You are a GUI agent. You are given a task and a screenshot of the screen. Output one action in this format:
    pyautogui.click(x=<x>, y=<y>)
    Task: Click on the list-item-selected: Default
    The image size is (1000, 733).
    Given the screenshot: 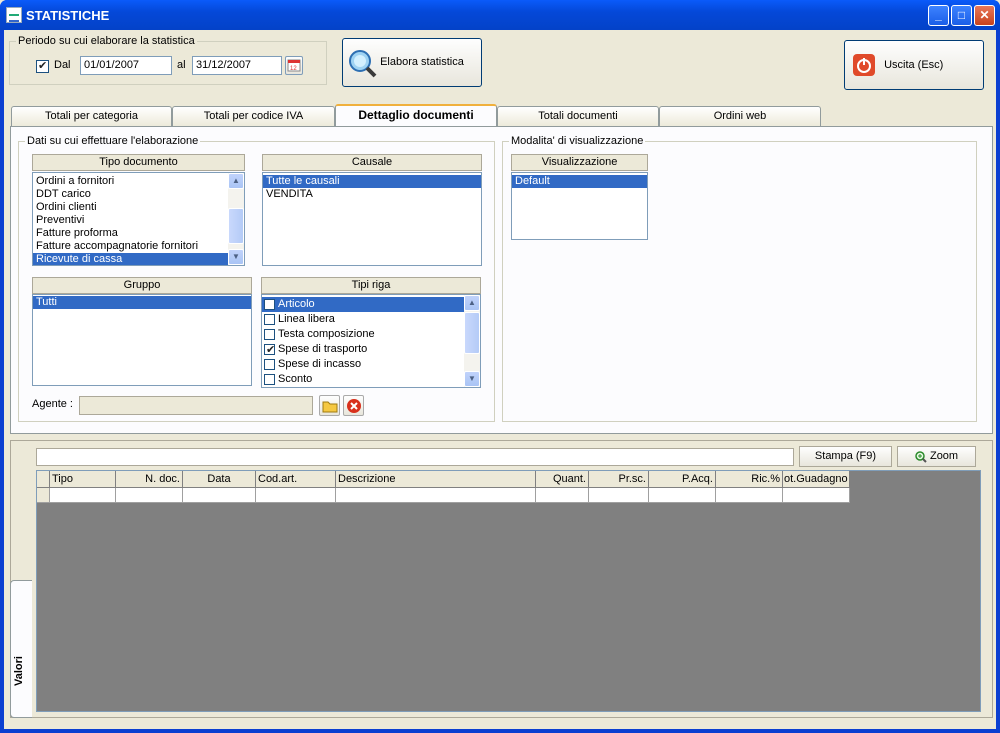 What is the action you would take?
    pyautogui.click(x=579, y=181)
    